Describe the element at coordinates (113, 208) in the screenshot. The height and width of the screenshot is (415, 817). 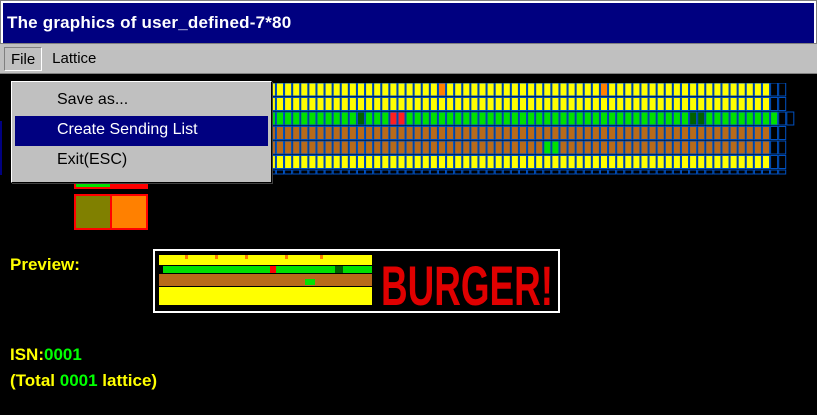
I see `color-swatches` at that location.